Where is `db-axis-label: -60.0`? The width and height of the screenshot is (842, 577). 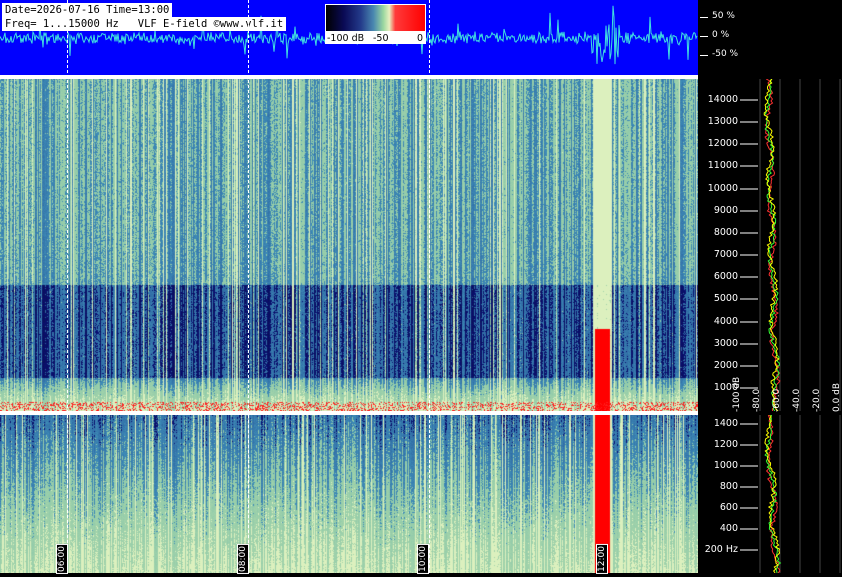
db-axis-label: -60.0 is located at coordinates (777, 400).